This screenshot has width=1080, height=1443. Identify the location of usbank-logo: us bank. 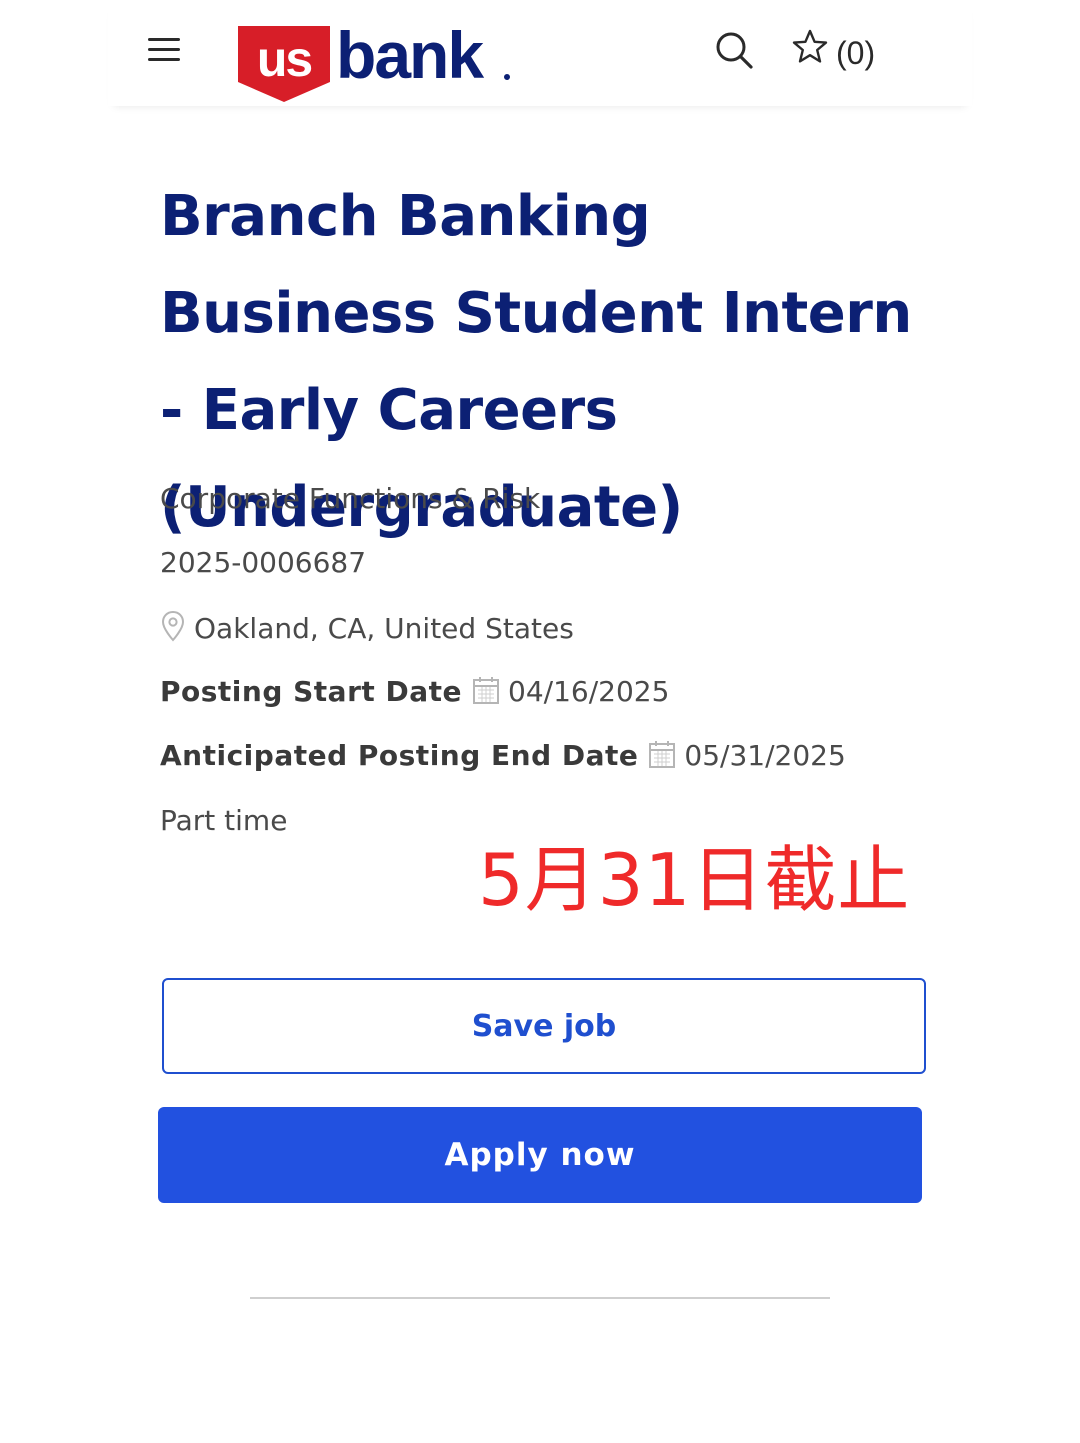
(378, 61).